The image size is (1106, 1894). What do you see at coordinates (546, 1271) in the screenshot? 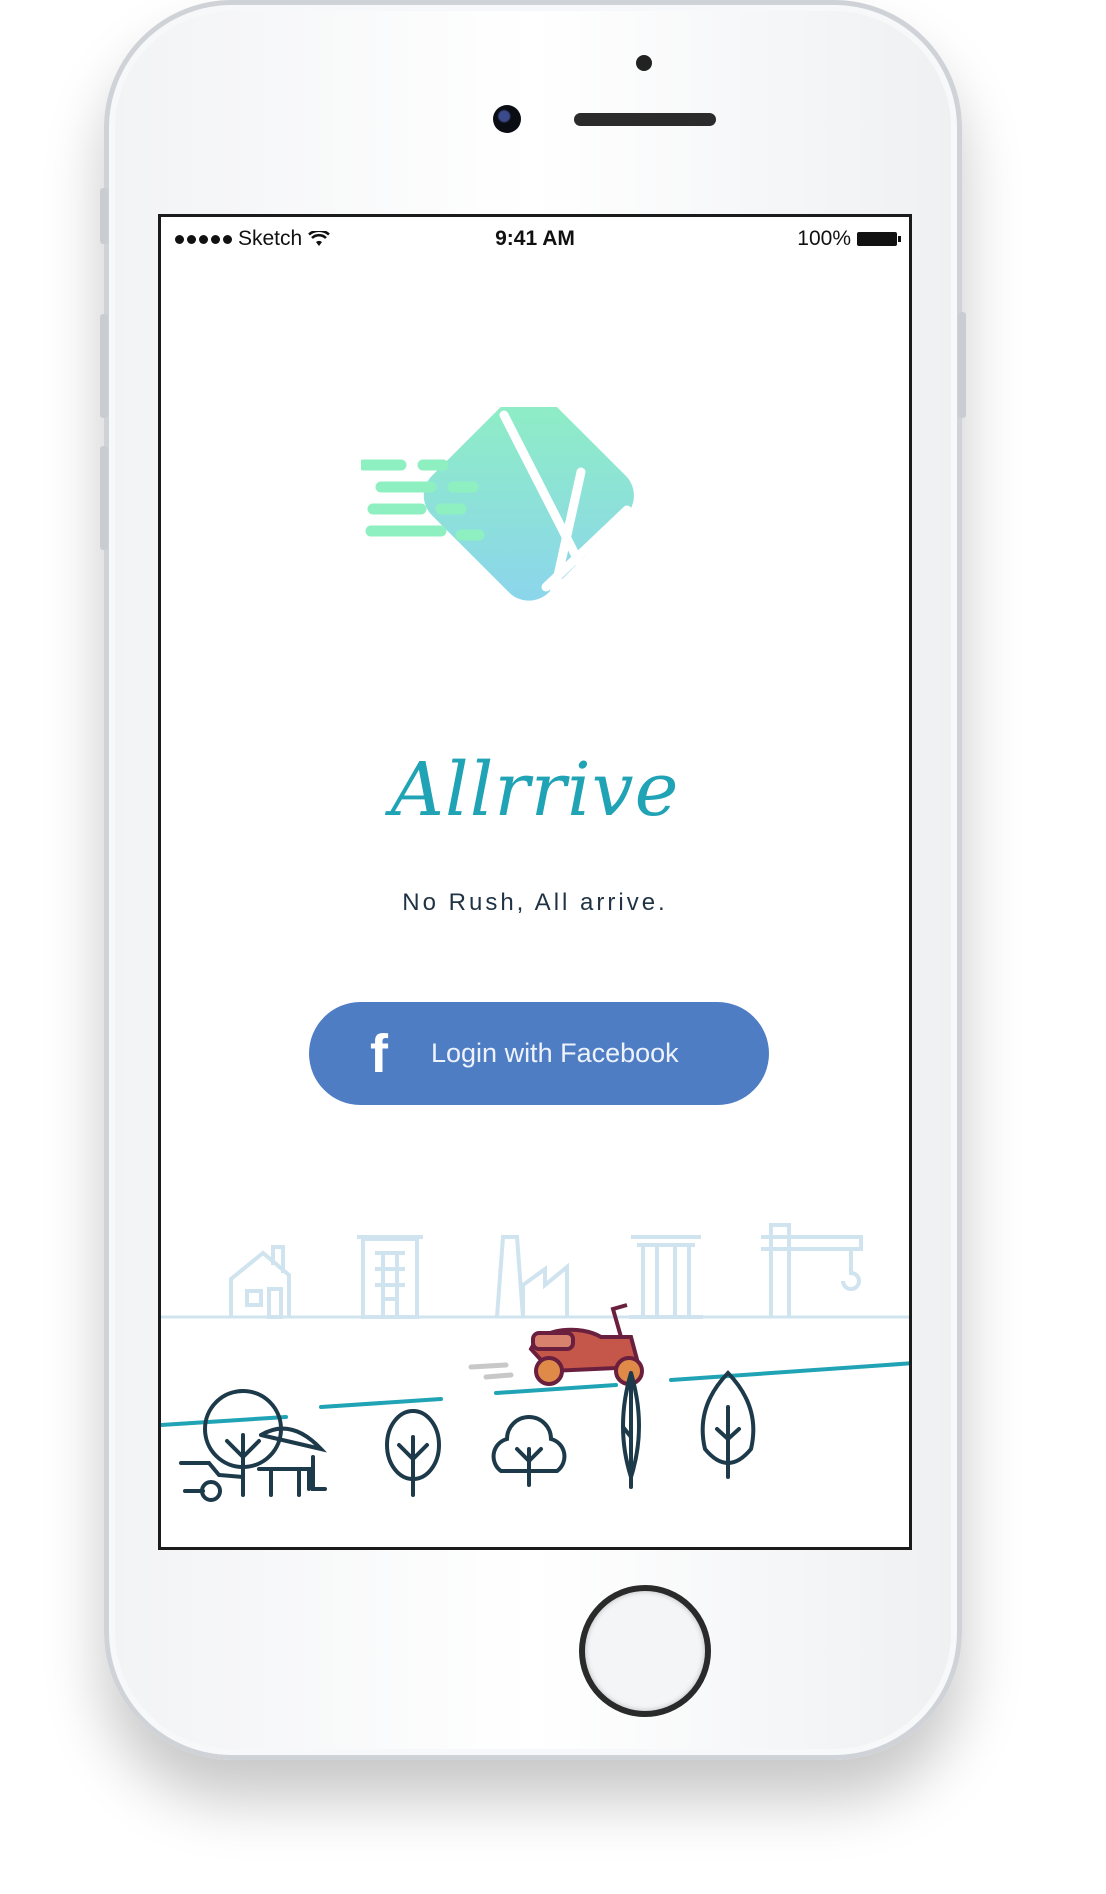
I see `city-skyline-icons` at bounding box center [546, 1271].